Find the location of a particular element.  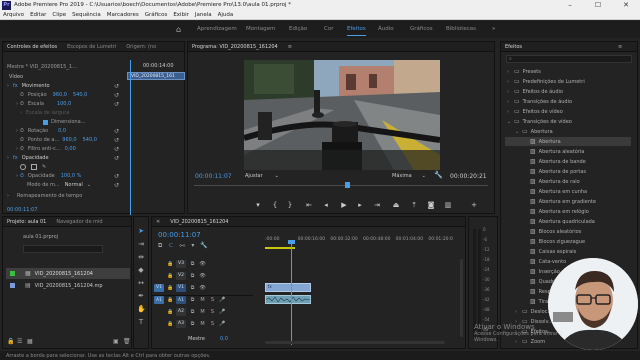

reset-blend-icon: ↺ is located at coordinates (117, 186).